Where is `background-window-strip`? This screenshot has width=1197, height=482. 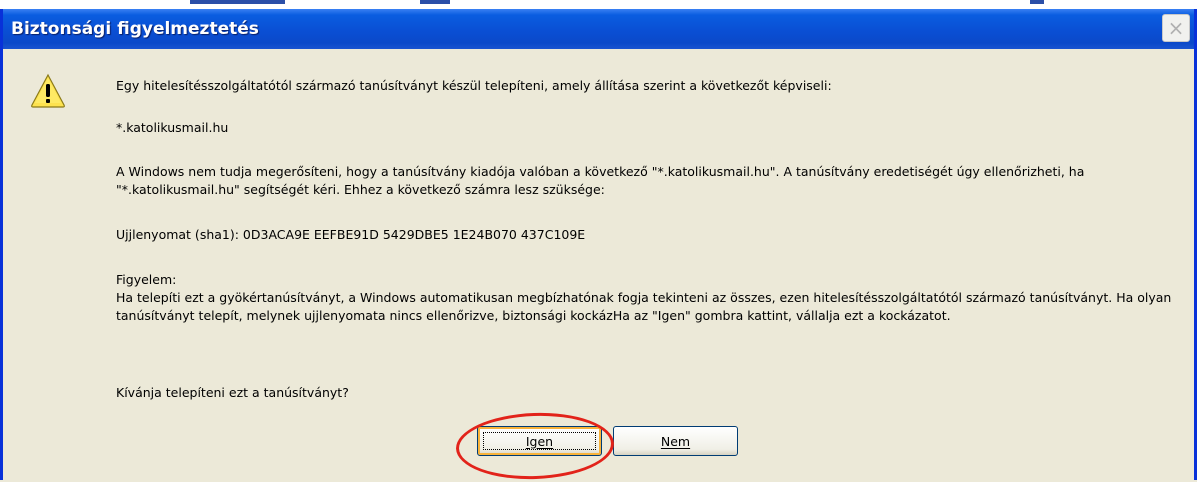
background-window-strip is located at coordinates (598, 4).